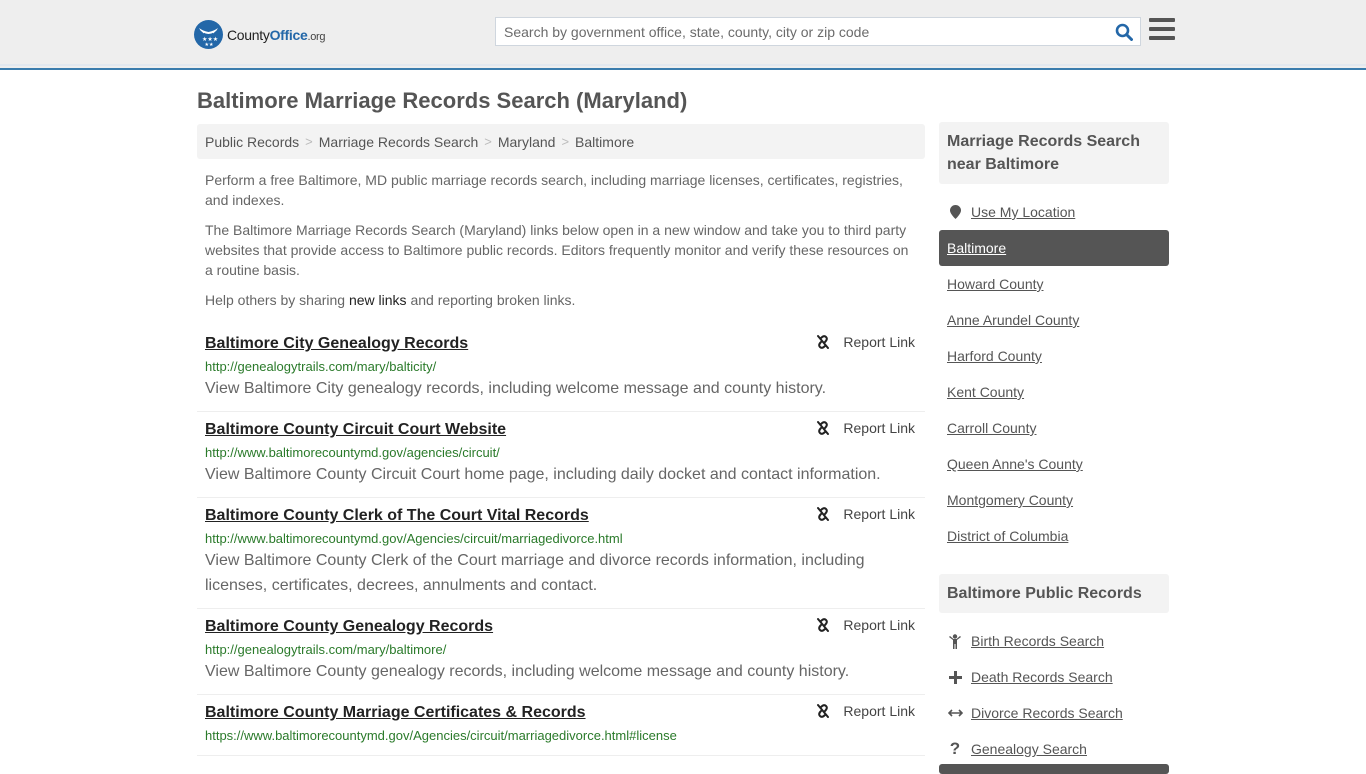 This screenshot has height=774, width=1366. Describe the element at coordinates (276, 34) in the screenshot. I see `logo-text: CountyOffice.org` at that location.